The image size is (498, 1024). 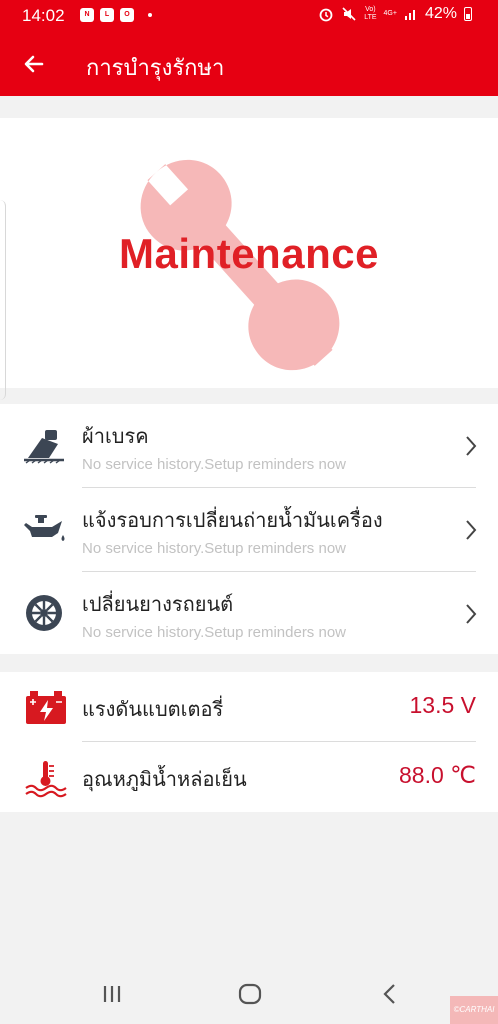 I want to click on line-app-icon: L, so click(x=107, y=15).